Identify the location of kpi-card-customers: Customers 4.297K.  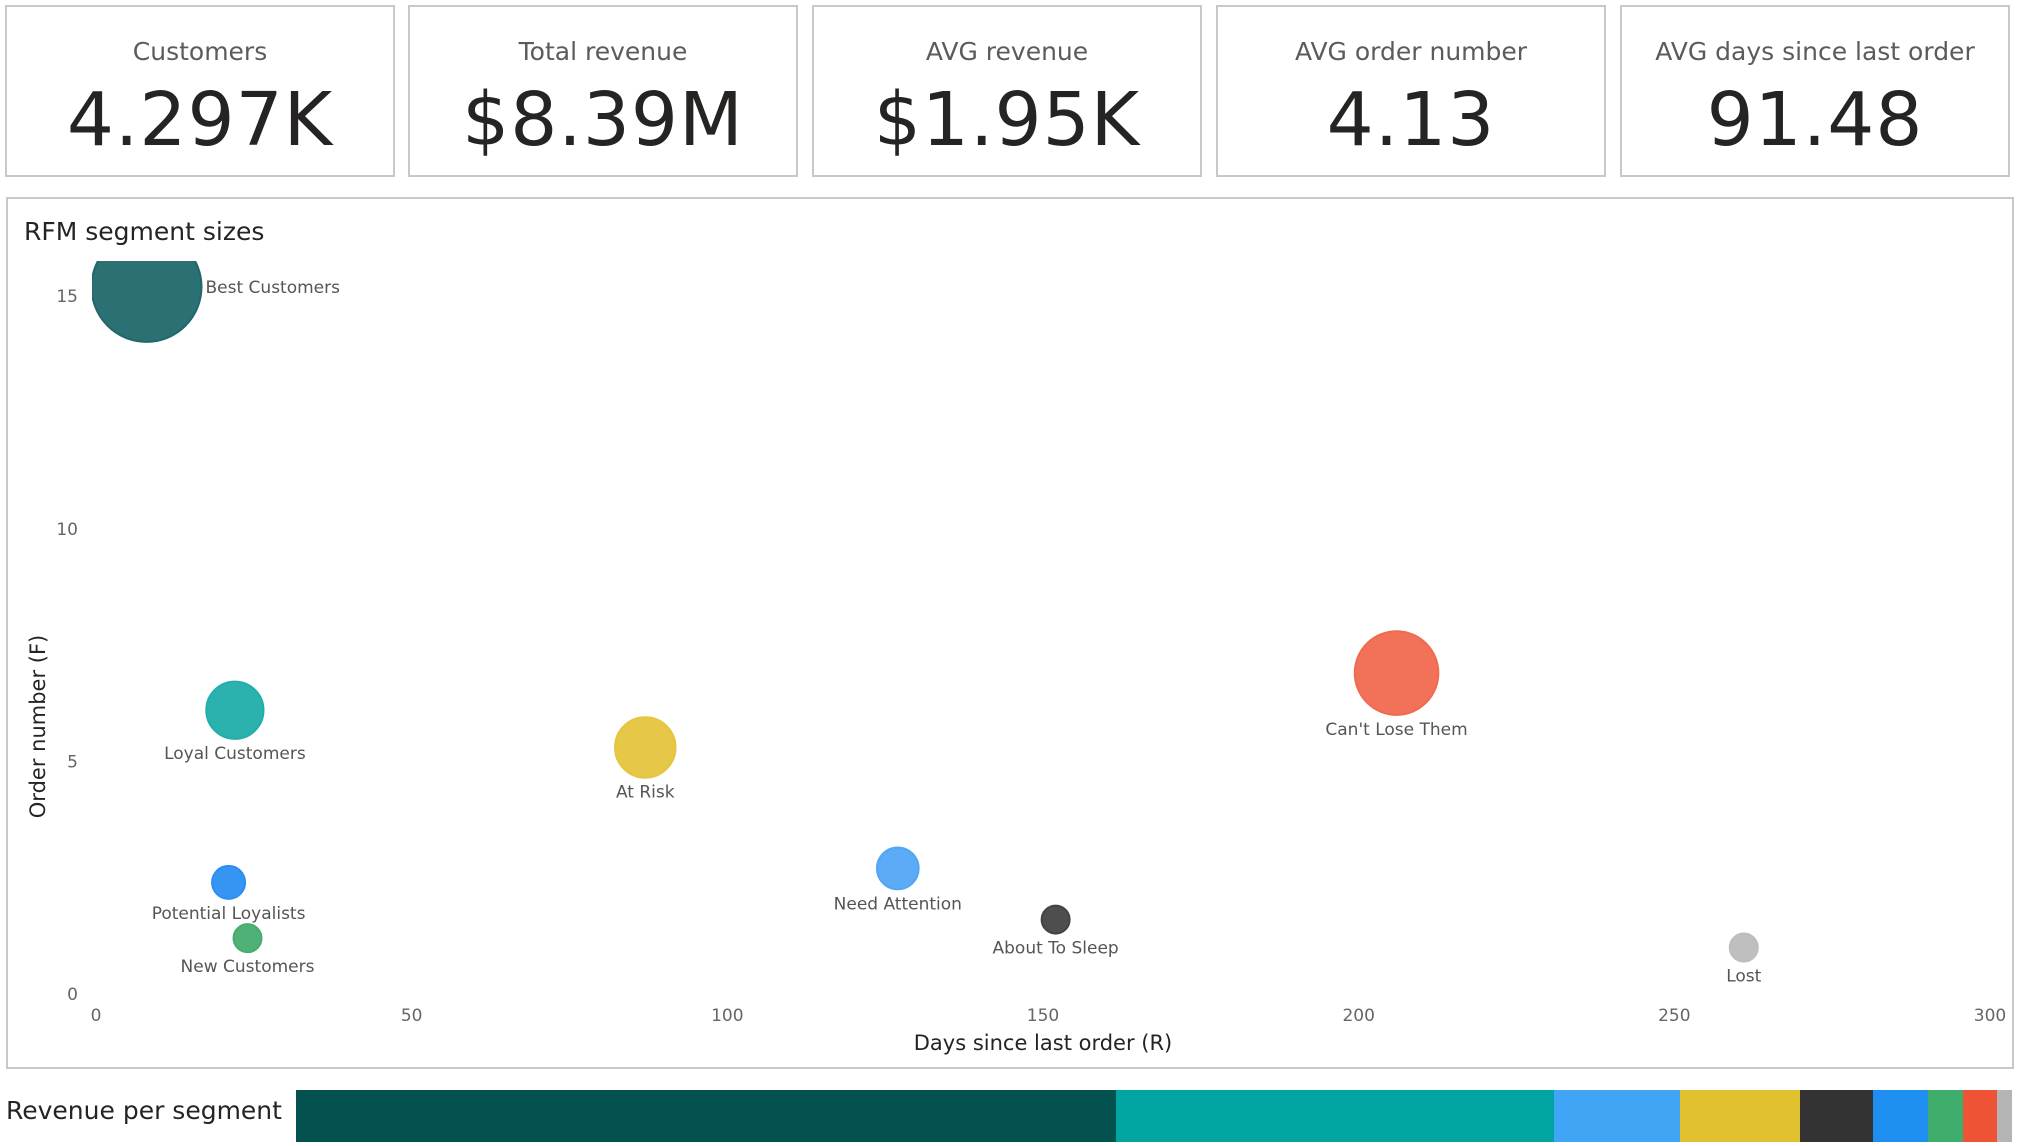
(200, 91).